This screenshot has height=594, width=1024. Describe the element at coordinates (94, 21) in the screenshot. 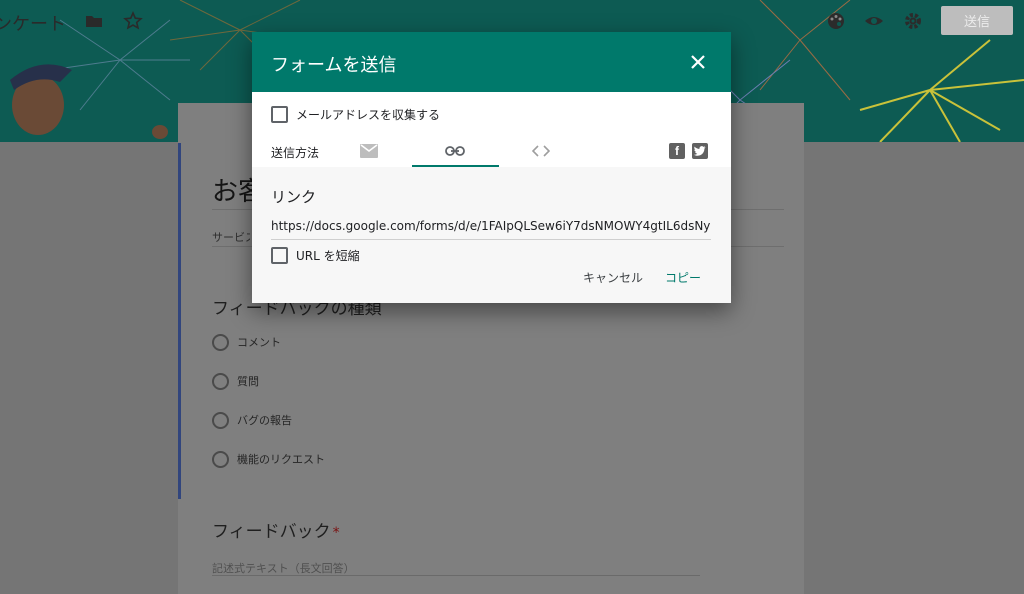

I see `folder-icon` at that location.